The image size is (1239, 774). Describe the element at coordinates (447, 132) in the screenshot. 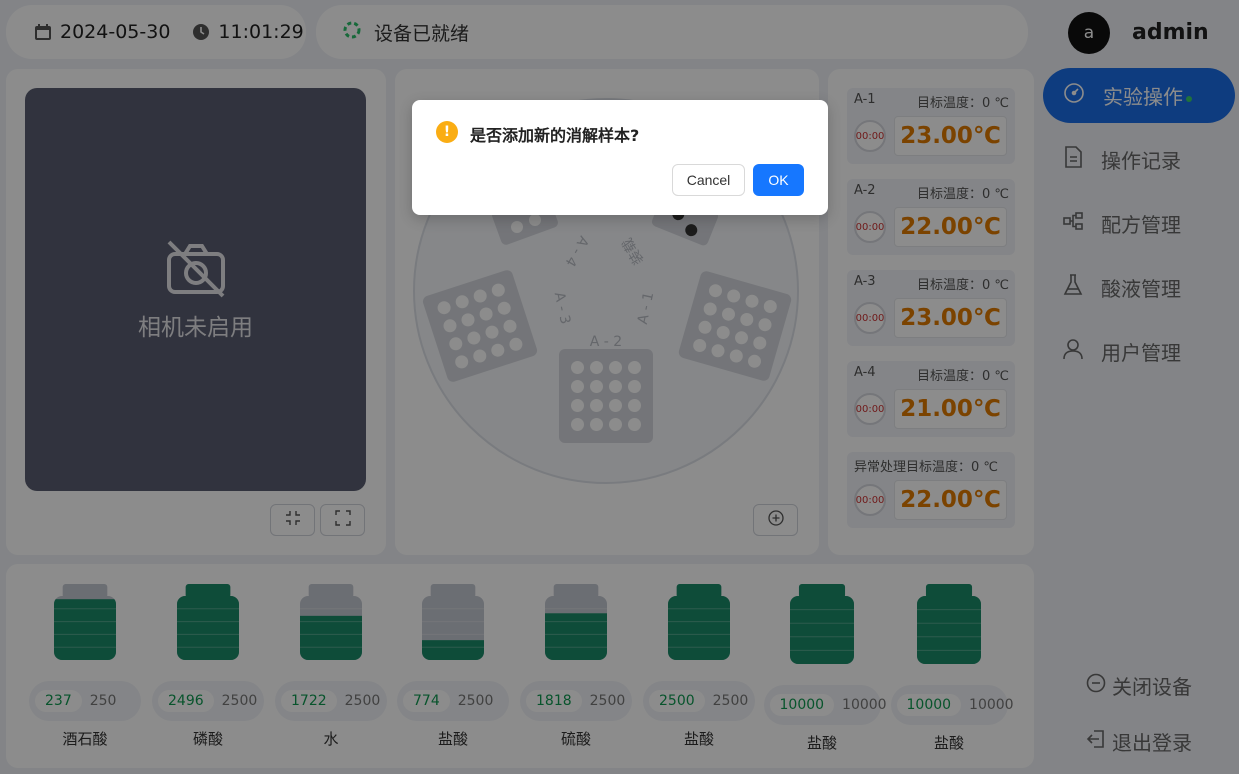

I see `warning-icon: !` at that location.